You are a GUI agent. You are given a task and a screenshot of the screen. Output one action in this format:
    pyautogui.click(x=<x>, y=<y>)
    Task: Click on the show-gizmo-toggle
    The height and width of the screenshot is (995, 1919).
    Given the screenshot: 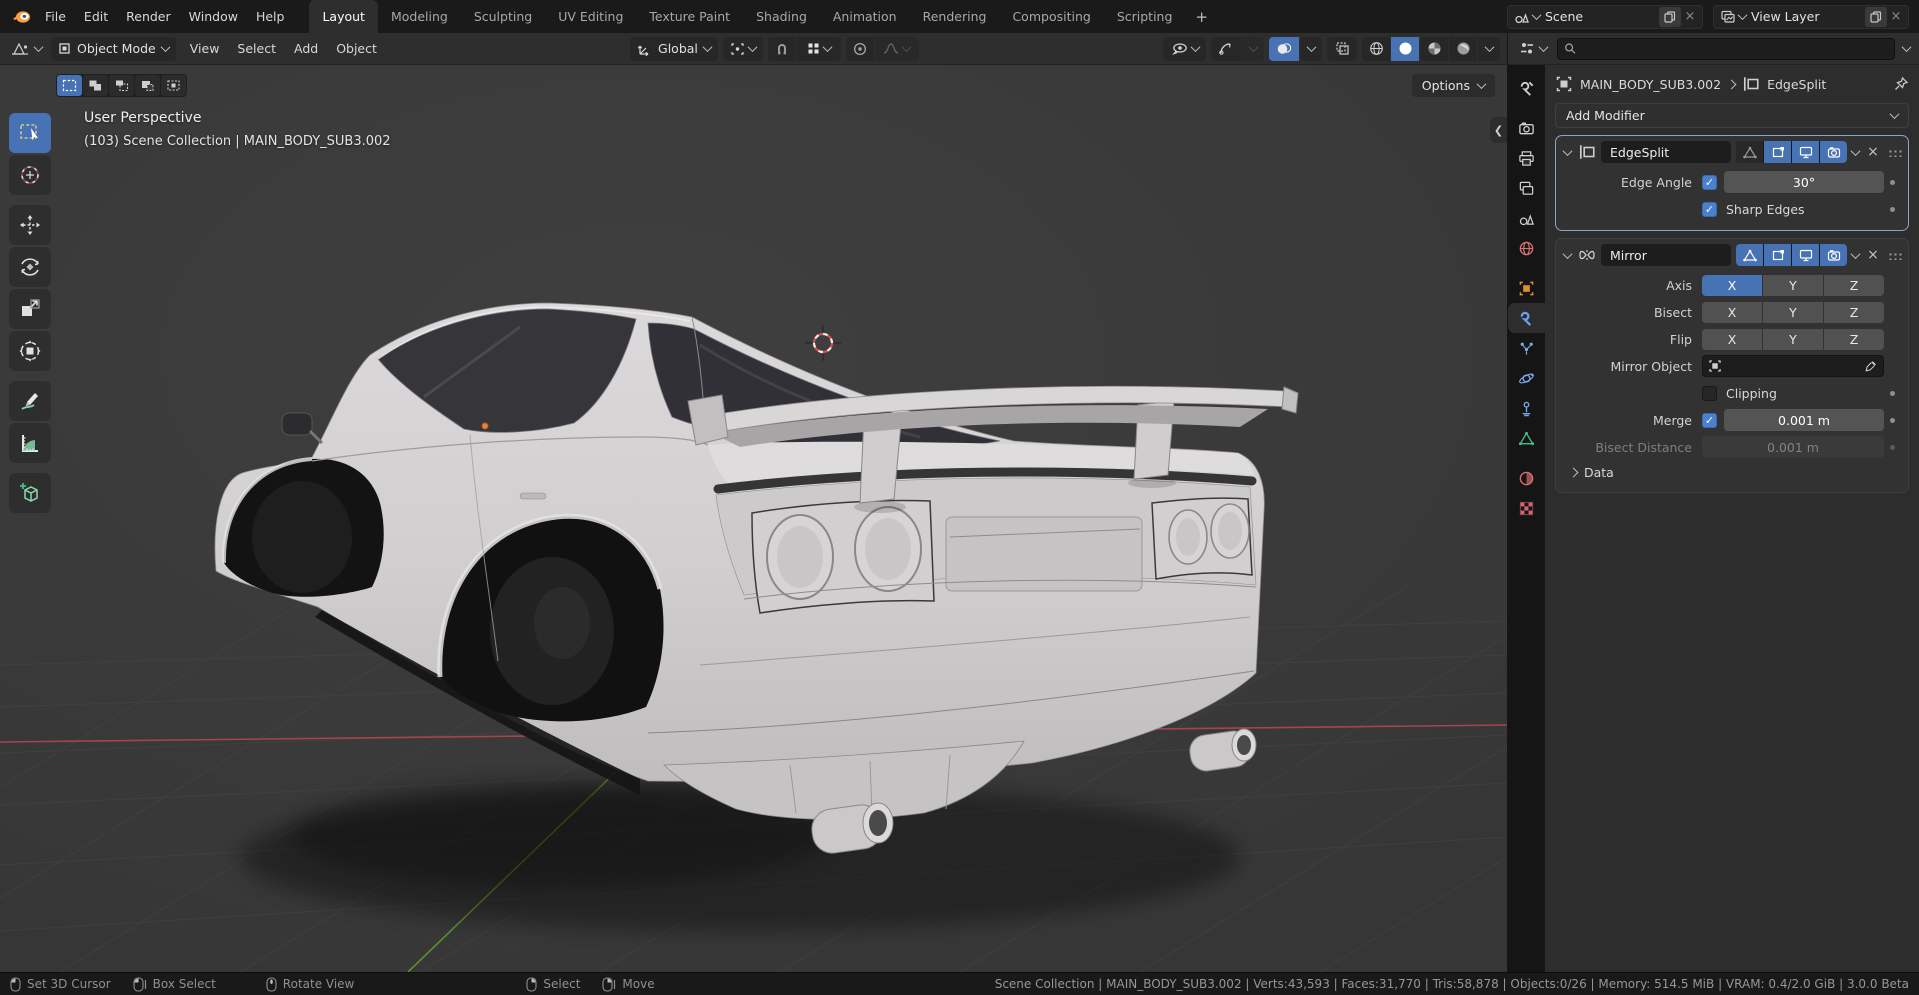 What is the action you would take?
    pyautogui.click(x=1226, y=48)
    